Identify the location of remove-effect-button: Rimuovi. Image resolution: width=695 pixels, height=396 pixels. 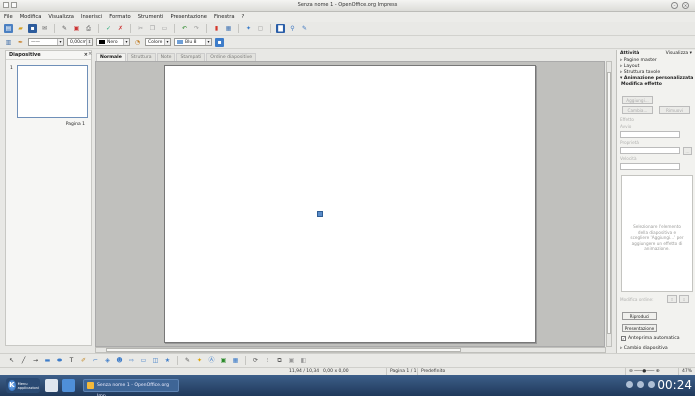
(674, 110).